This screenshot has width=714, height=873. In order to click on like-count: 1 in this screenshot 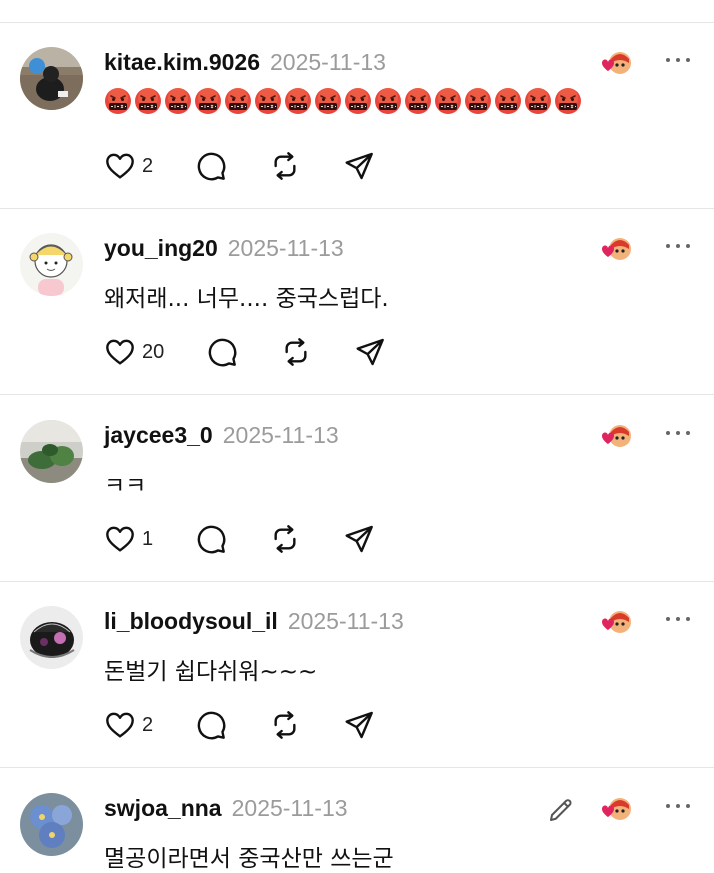, I will do `click(148, 538)`.